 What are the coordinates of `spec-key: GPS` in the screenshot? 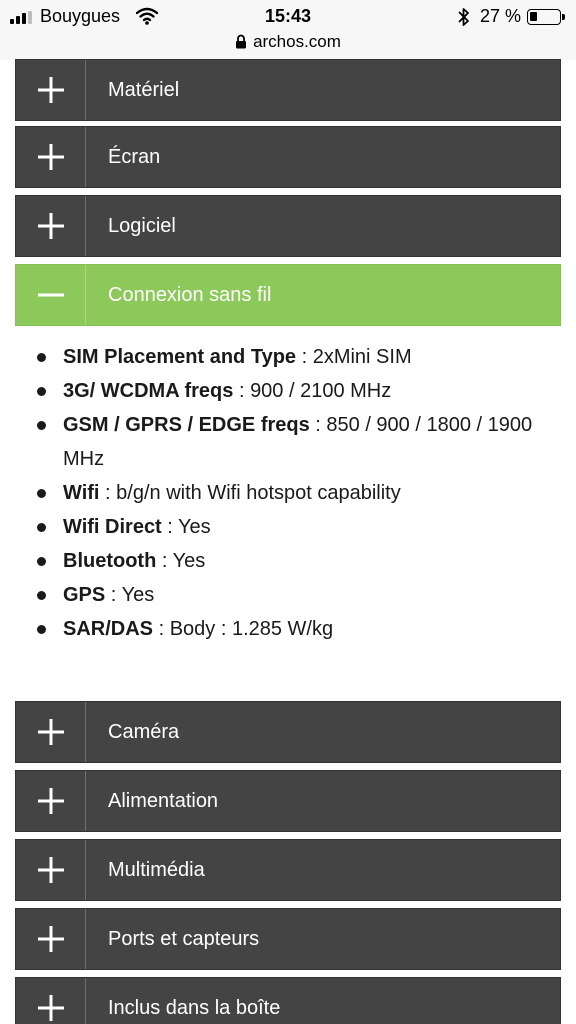 It's located at (84, 595).